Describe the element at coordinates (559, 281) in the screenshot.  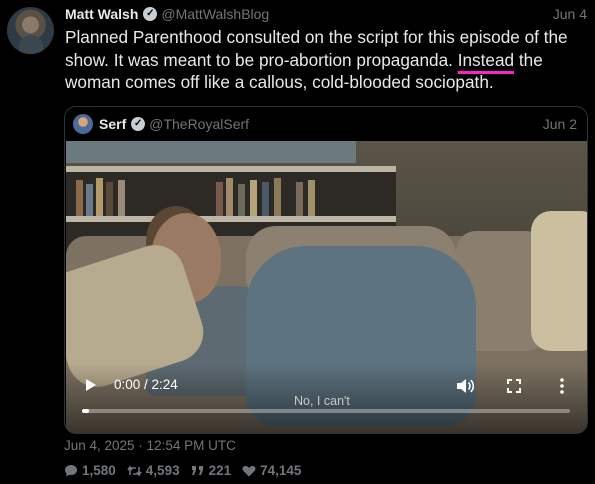
I see `video-scene-cushion` at that location.